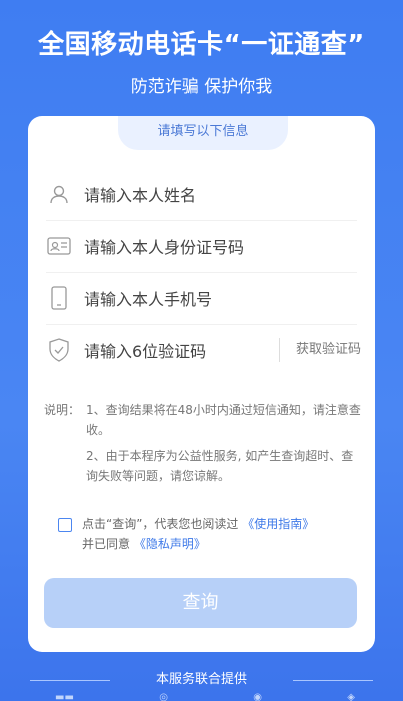 Image resolution: width=403 pixels, height=701 pixels. What do you see at coordinates (62, 410) in the screenshot?
I see `notes-label: 说明：` at bounding box center [62, 410].